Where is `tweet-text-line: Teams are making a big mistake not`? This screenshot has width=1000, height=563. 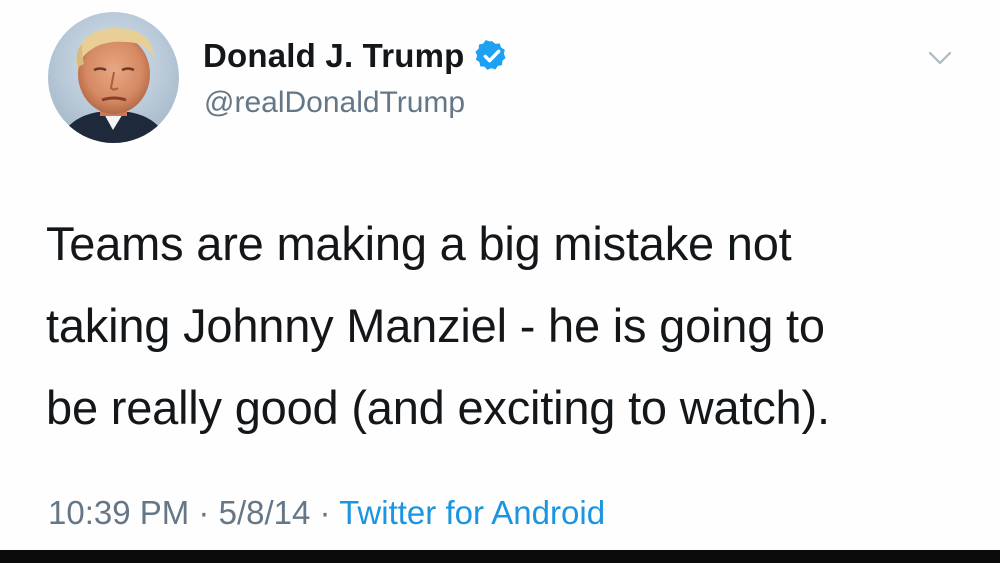 tweet-text-line: Teams are making a big mistake not is located at coordinates (419, 243).